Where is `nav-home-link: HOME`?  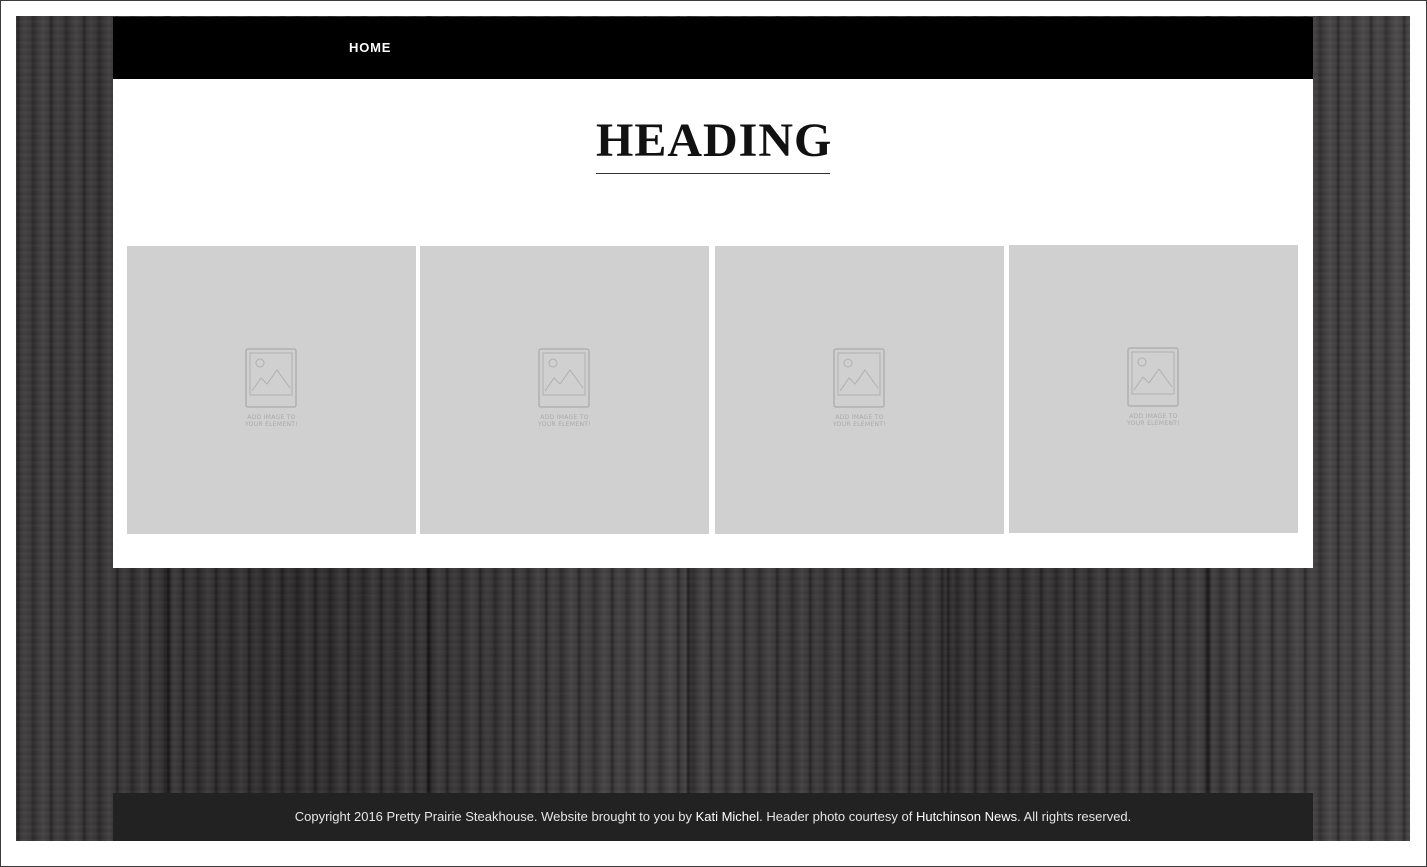
nav-home-link: HOME is located at coordinates (370, 47).